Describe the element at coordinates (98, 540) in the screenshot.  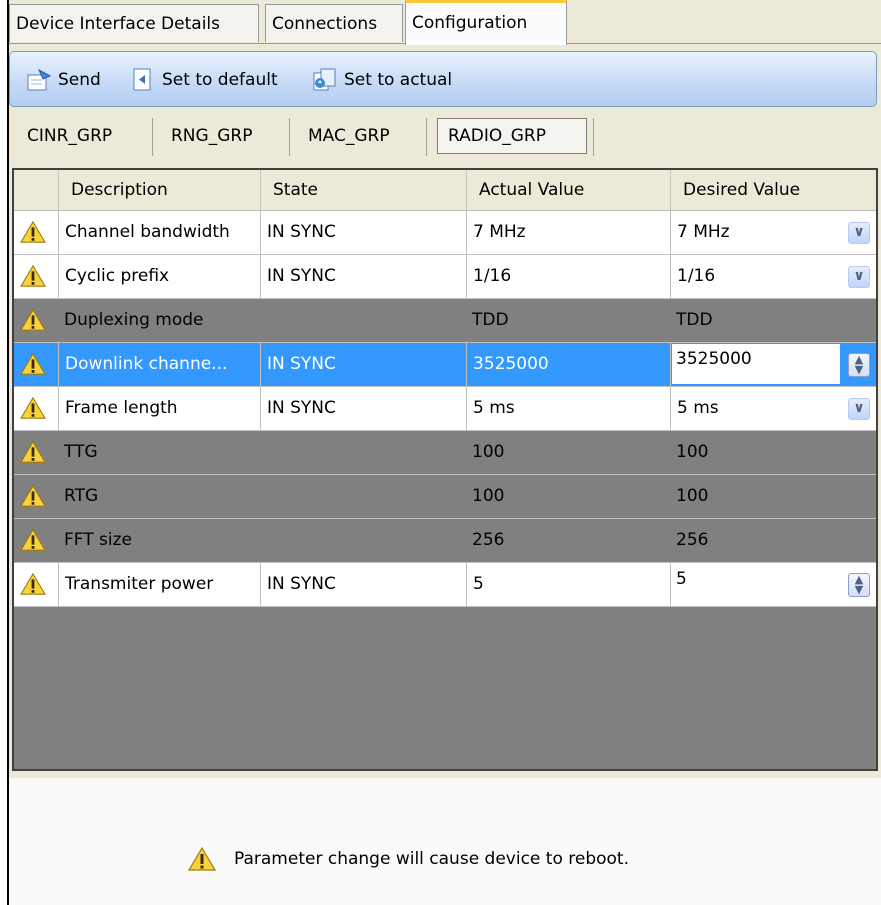
I see `cell-text: FFT size` at that location.